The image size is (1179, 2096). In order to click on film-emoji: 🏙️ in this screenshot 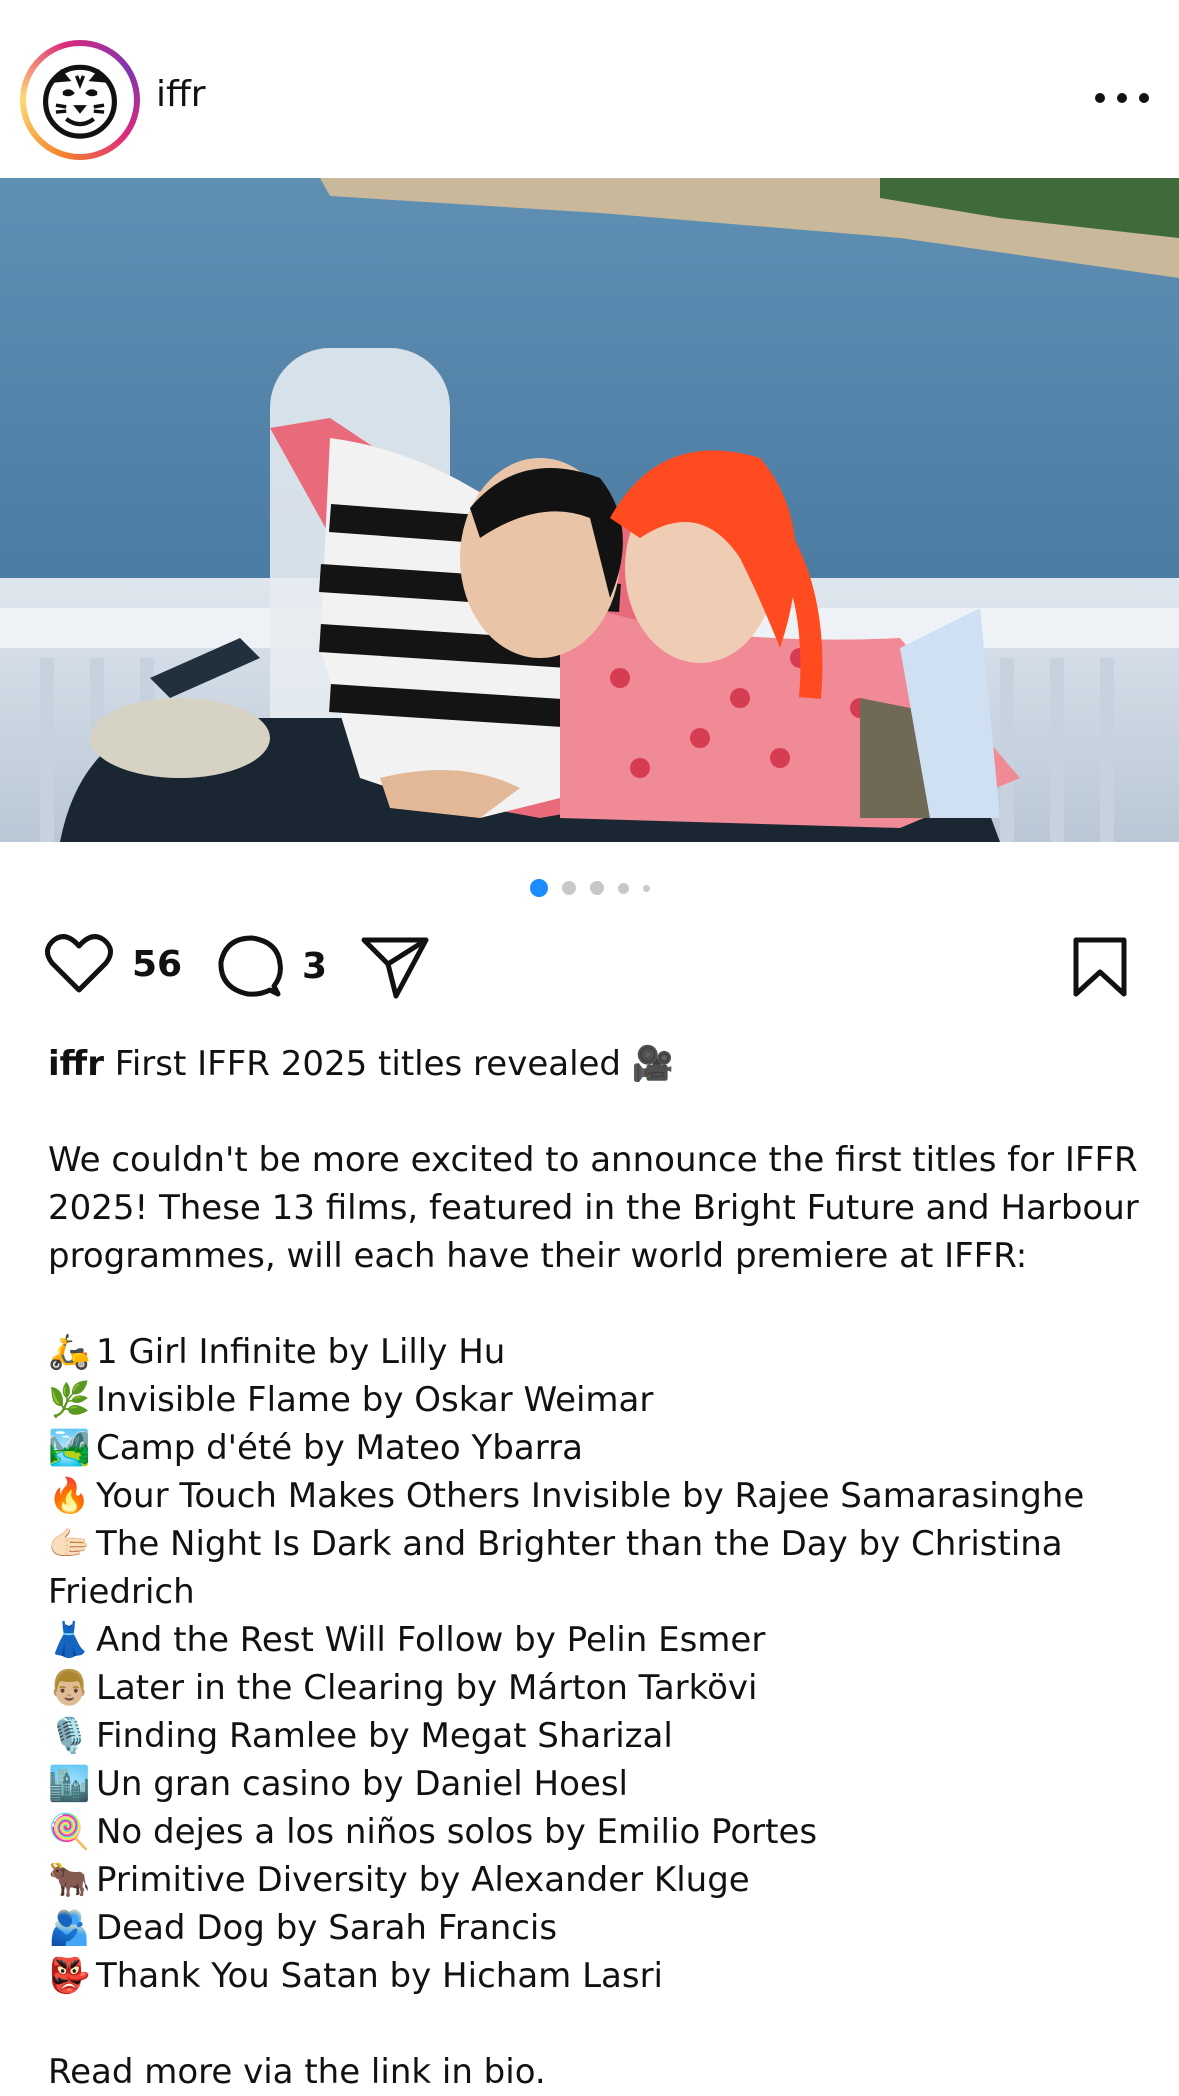, I will do `click(69, 1784)`.